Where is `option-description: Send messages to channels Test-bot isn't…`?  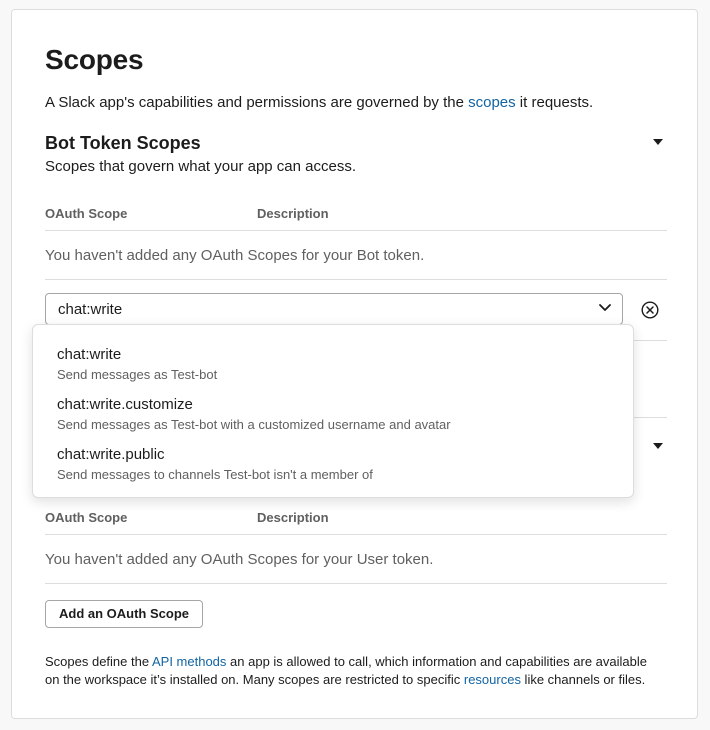 option-description: Send messages to channels Test-bot isn't… is located at coordinates (215, 474).